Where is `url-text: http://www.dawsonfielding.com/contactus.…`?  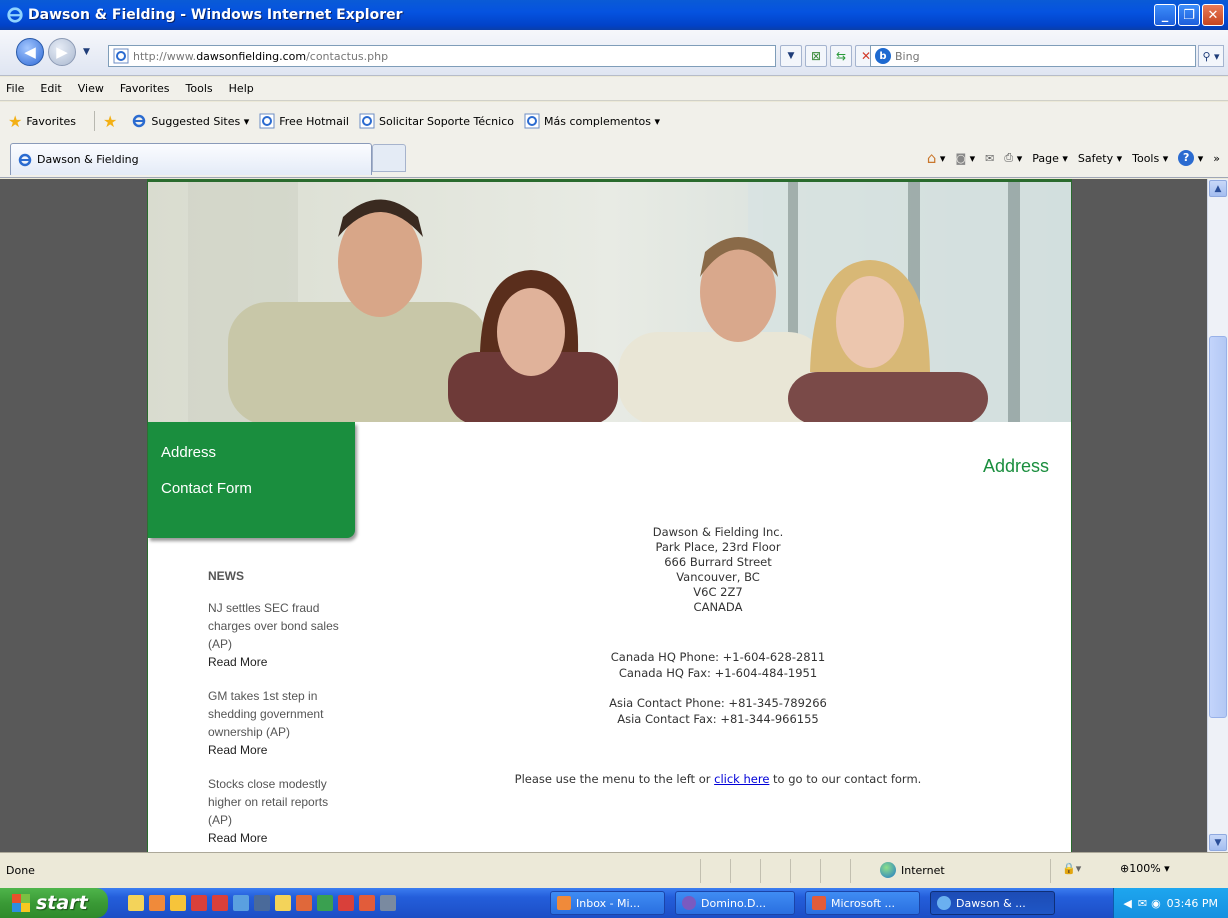 url-text: http://www.dawsonfielding.com/contactus.… is located at coordinates (260, 56).